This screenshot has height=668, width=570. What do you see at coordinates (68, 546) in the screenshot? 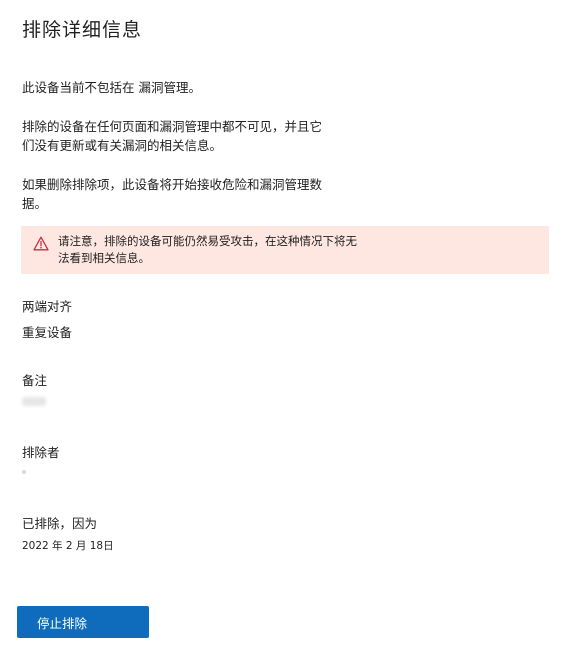
I see `excluded-on-date: 2022 年 2 月 18日` at bounding box center [68, 546].